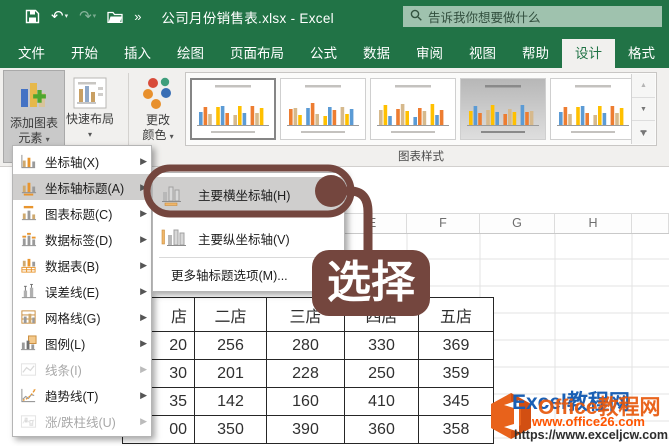 Image resolution: width=669 pixels, height=446 pixels. What do you see at coordinates (230, 429) in the screenshot?
I see `table-cell: 350` at bounding box center [230, 429].